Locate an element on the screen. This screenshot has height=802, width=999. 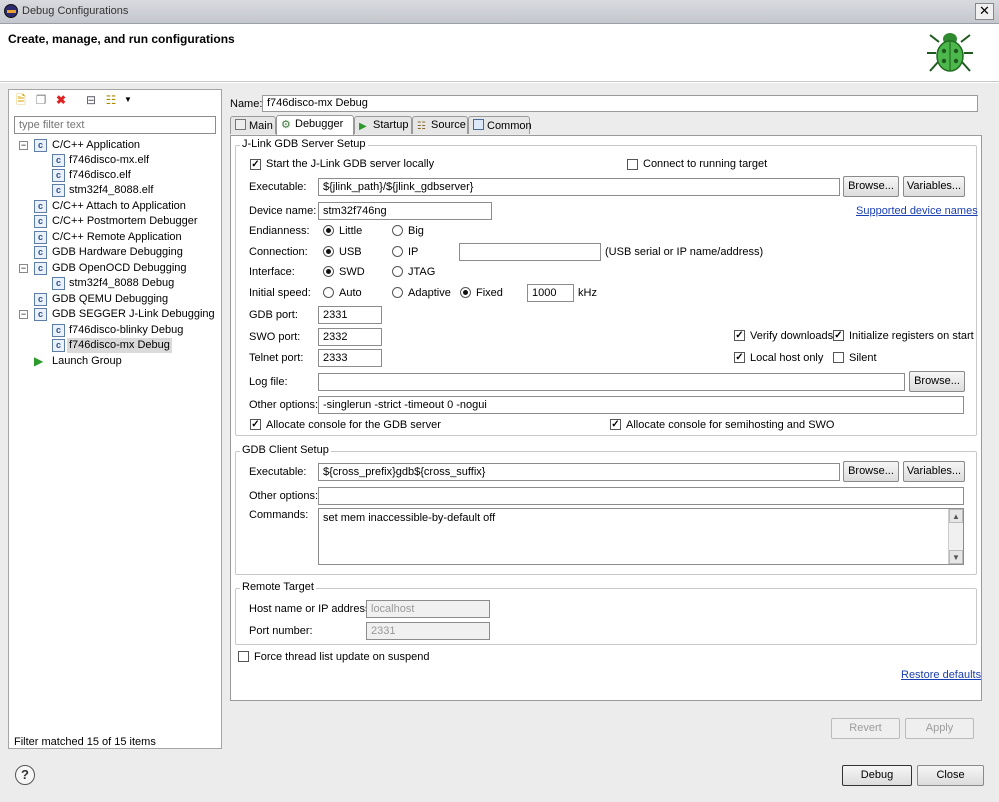
device-name-field: stm32f746ng is located at coordinates (405, 211).